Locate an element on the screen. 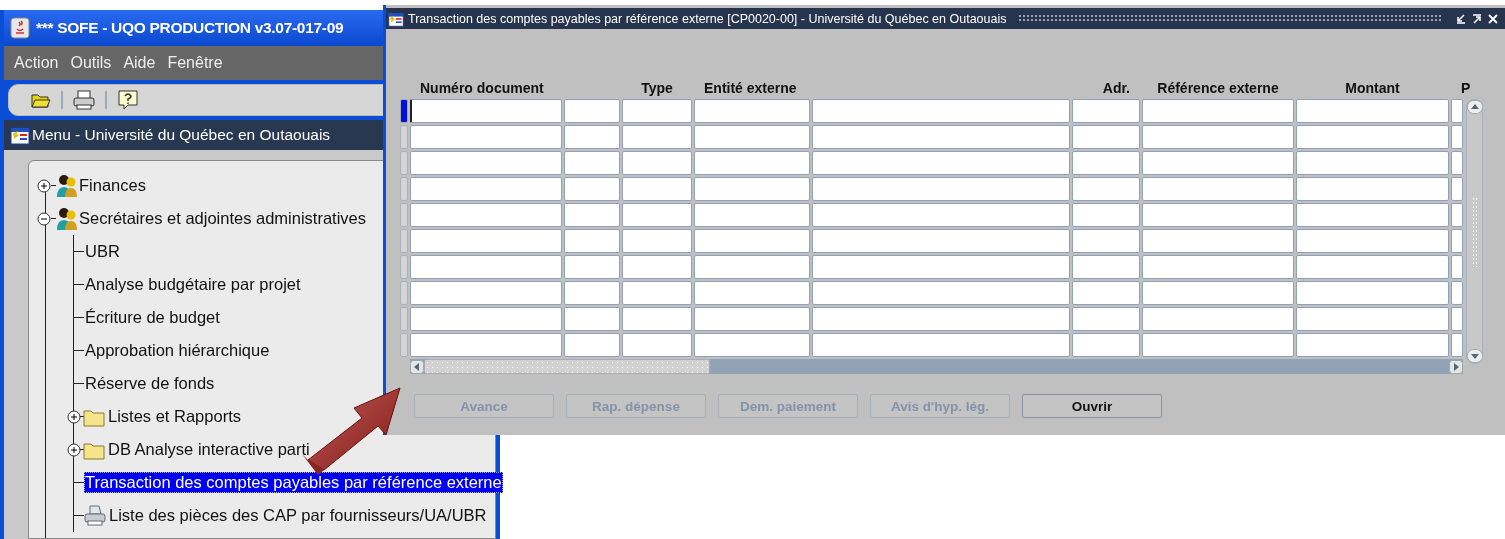 The width and height of the screenshot is (1505, 539). folder-icon is located at coordinates (41, 100).